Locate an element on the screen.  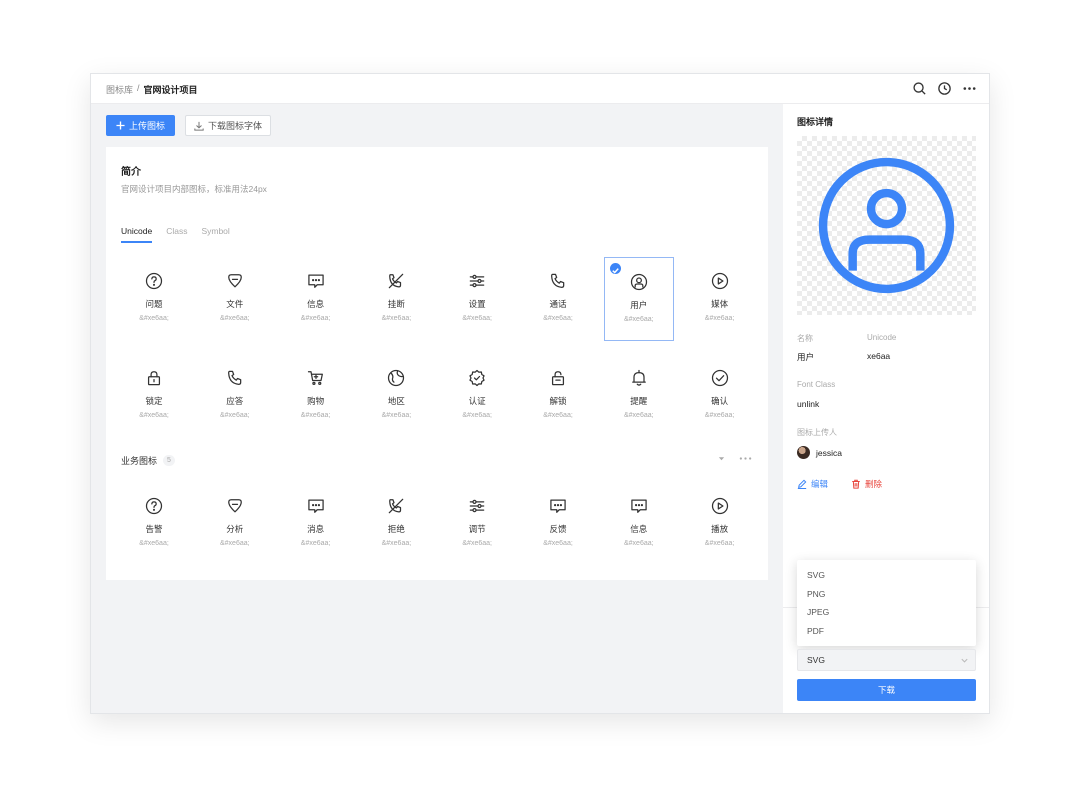
icon-preview is located at coordinates (886, 225).